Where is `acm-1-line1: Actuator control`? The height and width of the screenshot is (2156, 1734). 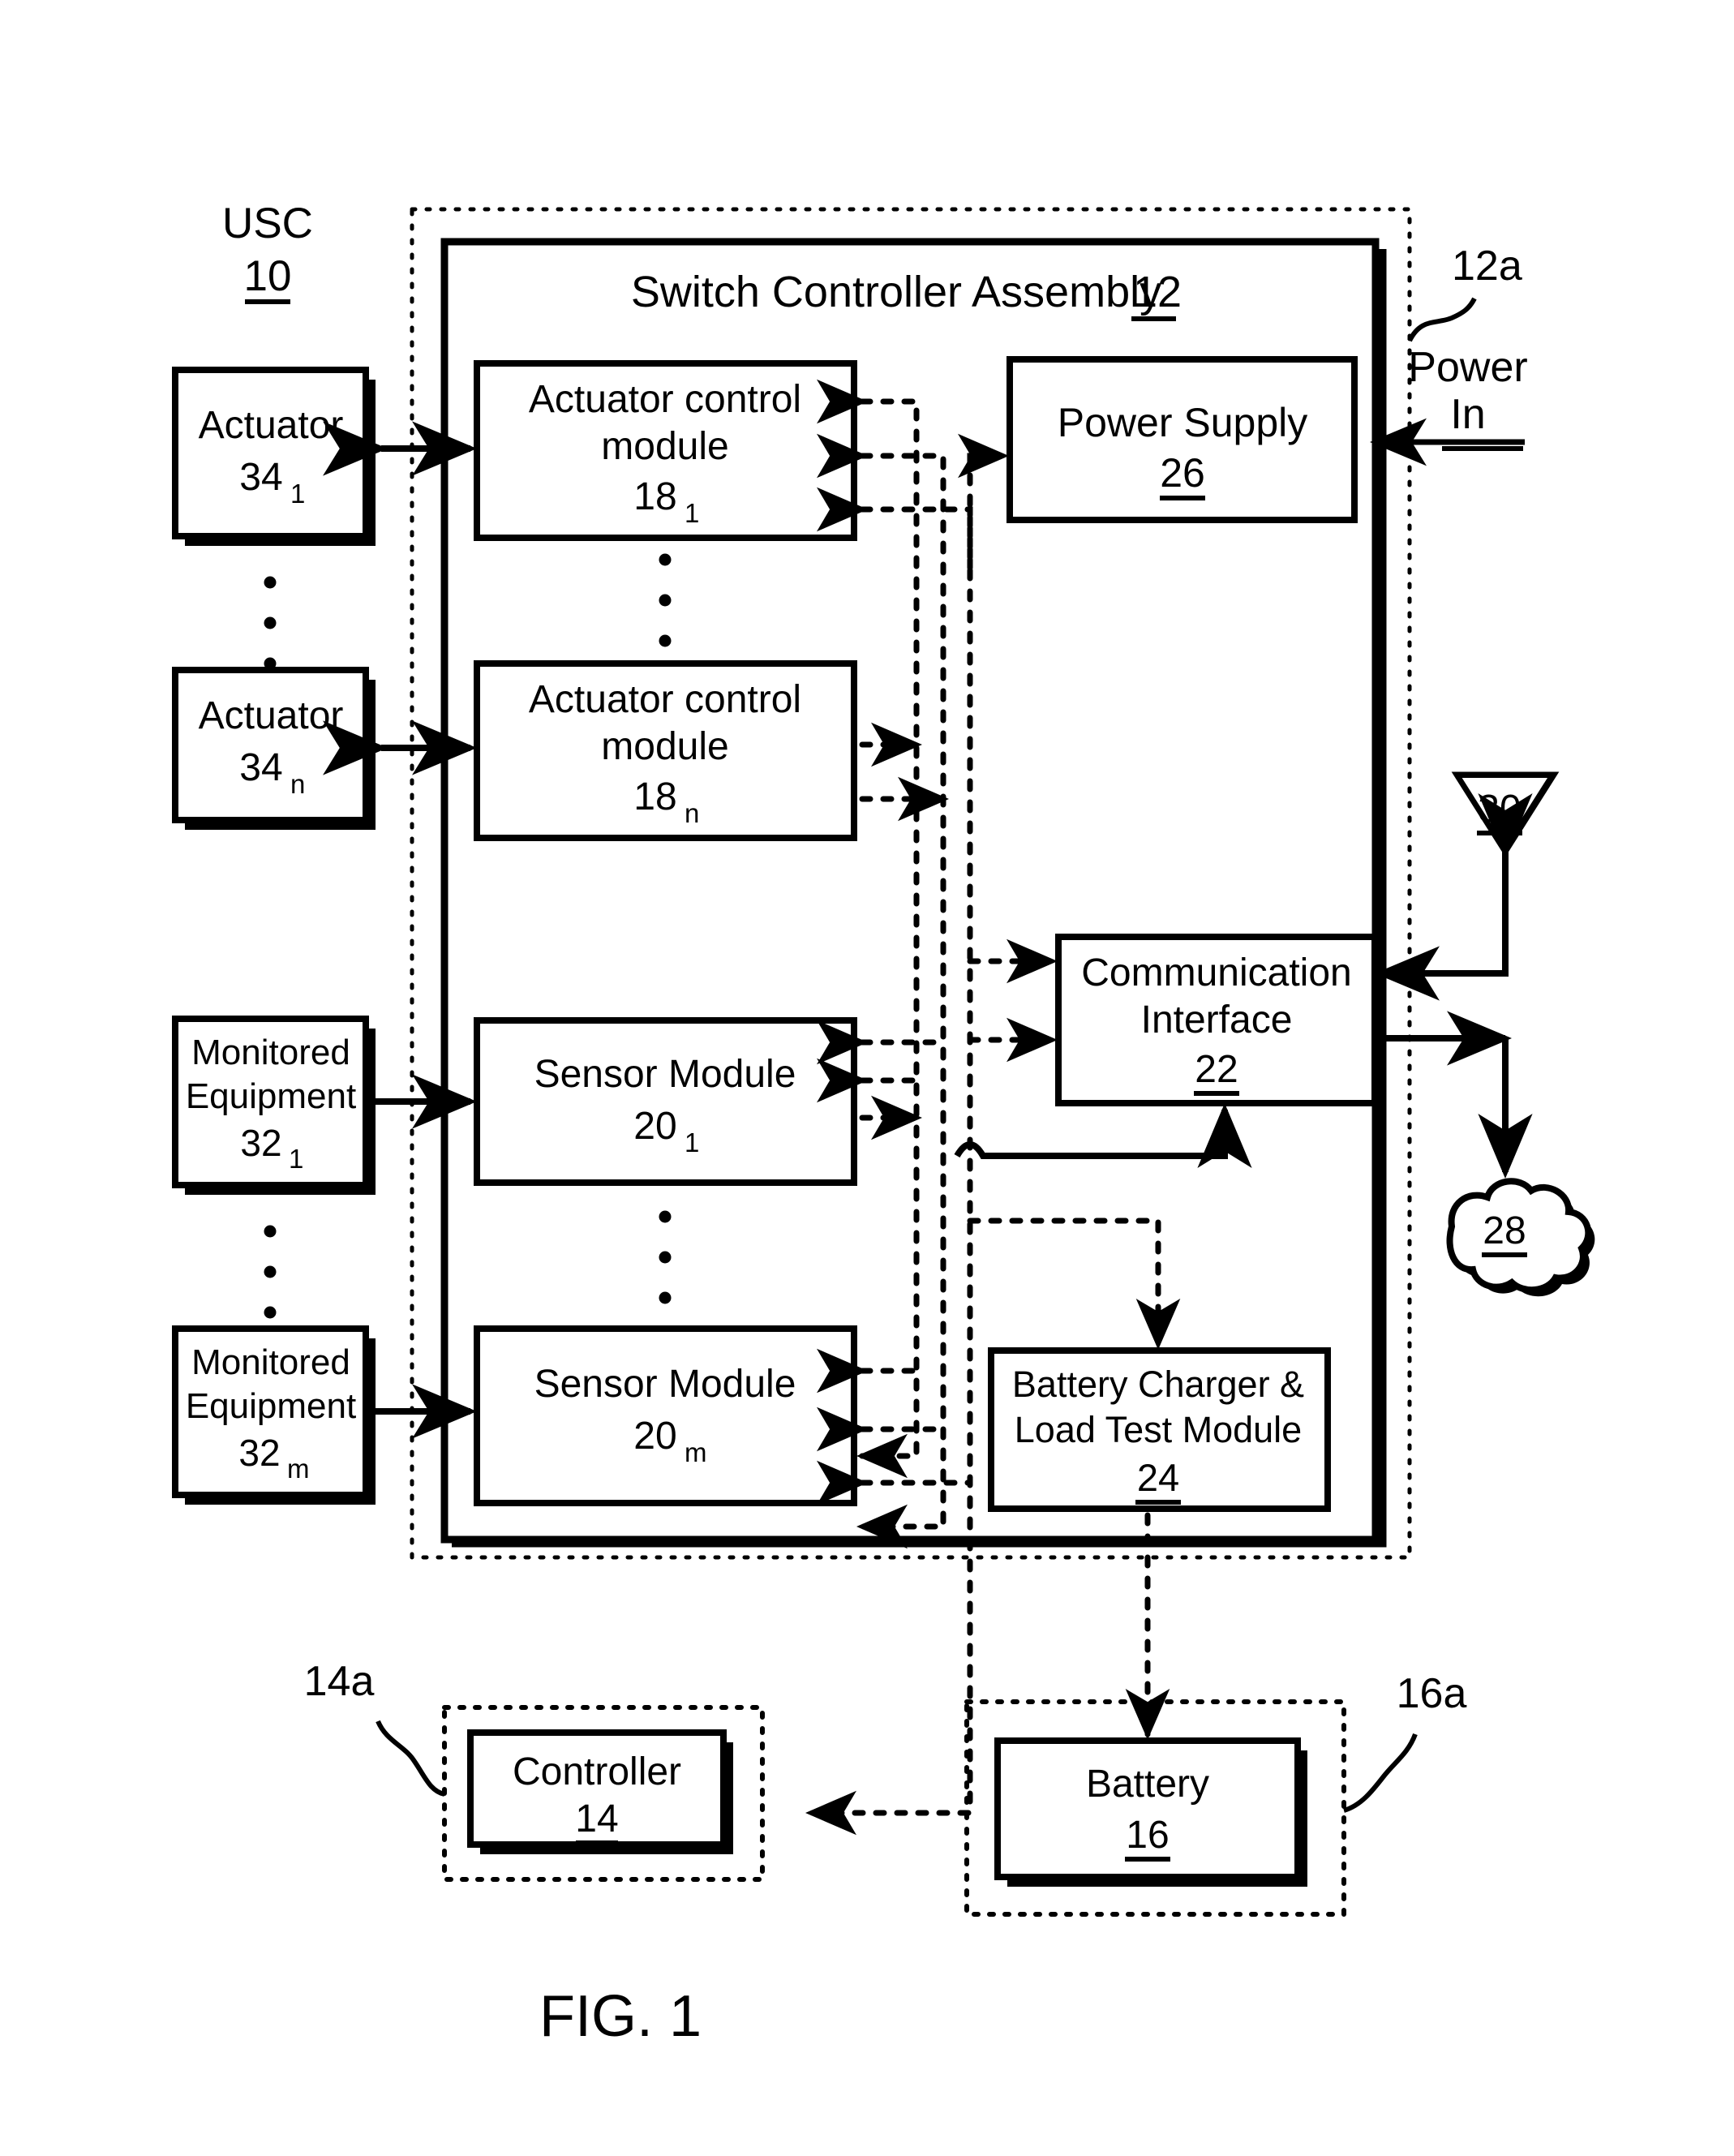 acm-1-line1: Actuator control is located at coordinates (665, 400).